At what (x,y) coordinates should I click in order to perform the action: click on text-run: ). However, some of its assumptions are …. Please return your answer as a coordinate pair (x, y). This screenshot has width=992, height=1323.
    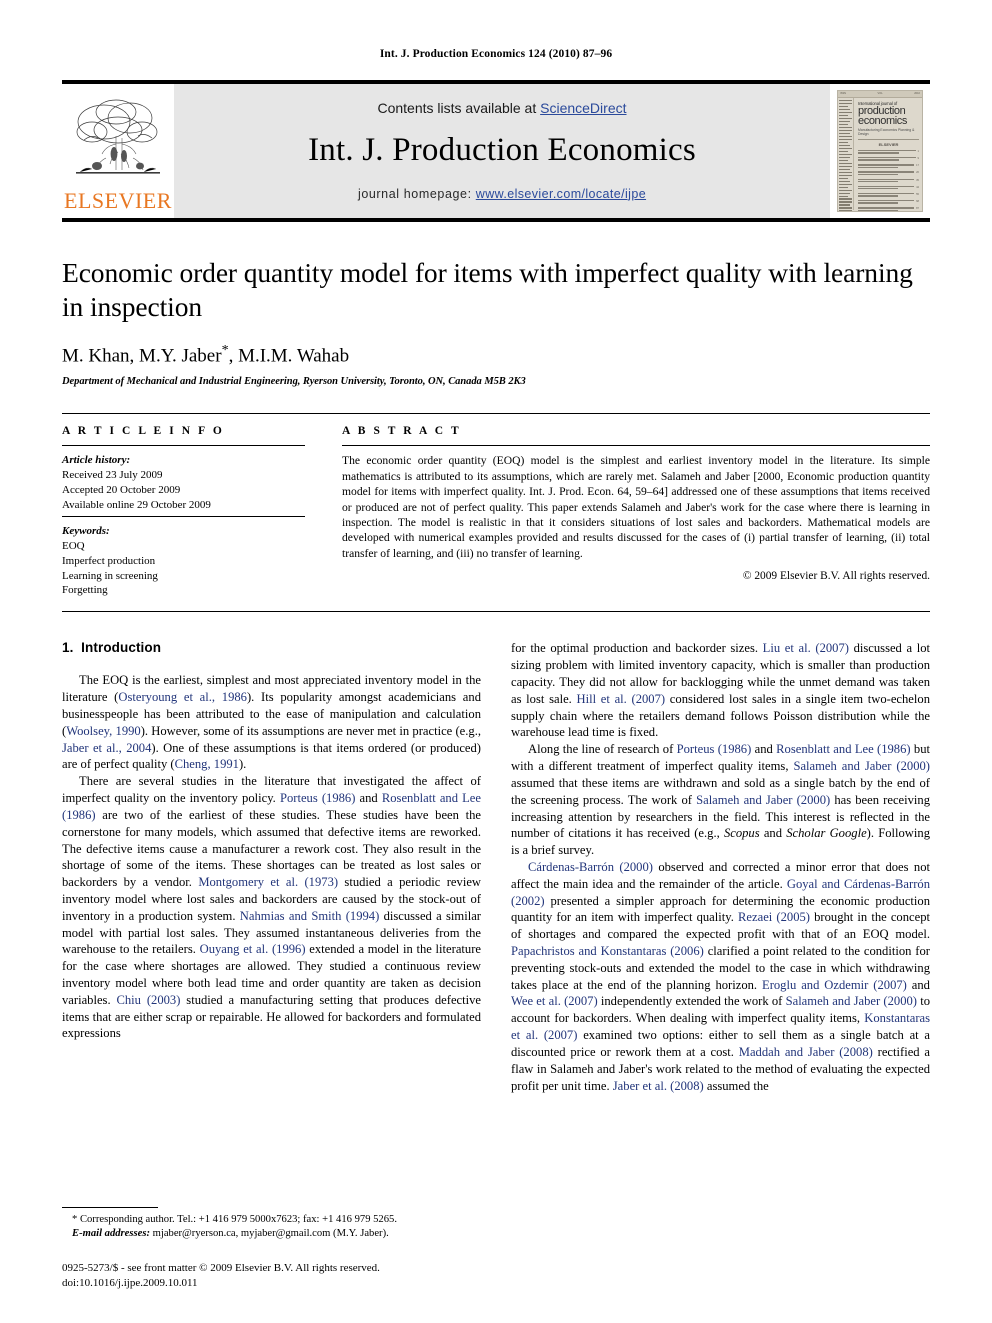
    Looking at the image, I should click on (310, 730).